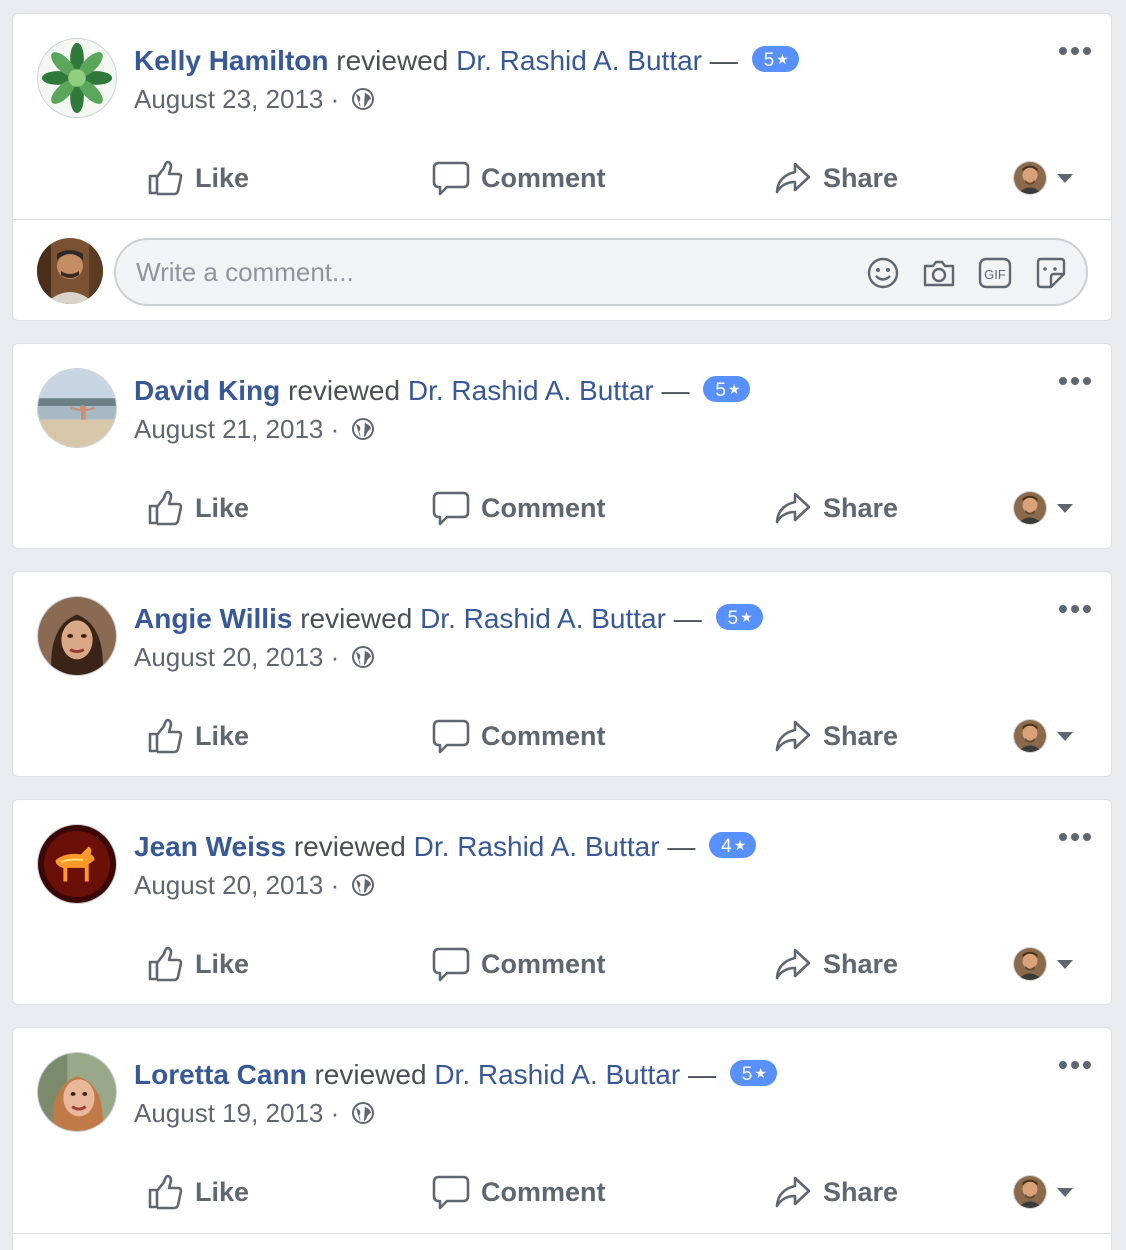 Image resolution: width=1126 pixels, height=1250 pixels. Describe the element at coordinates (207, 390) in the screenshot. I see `reviewer-name-link: David King` at that location.